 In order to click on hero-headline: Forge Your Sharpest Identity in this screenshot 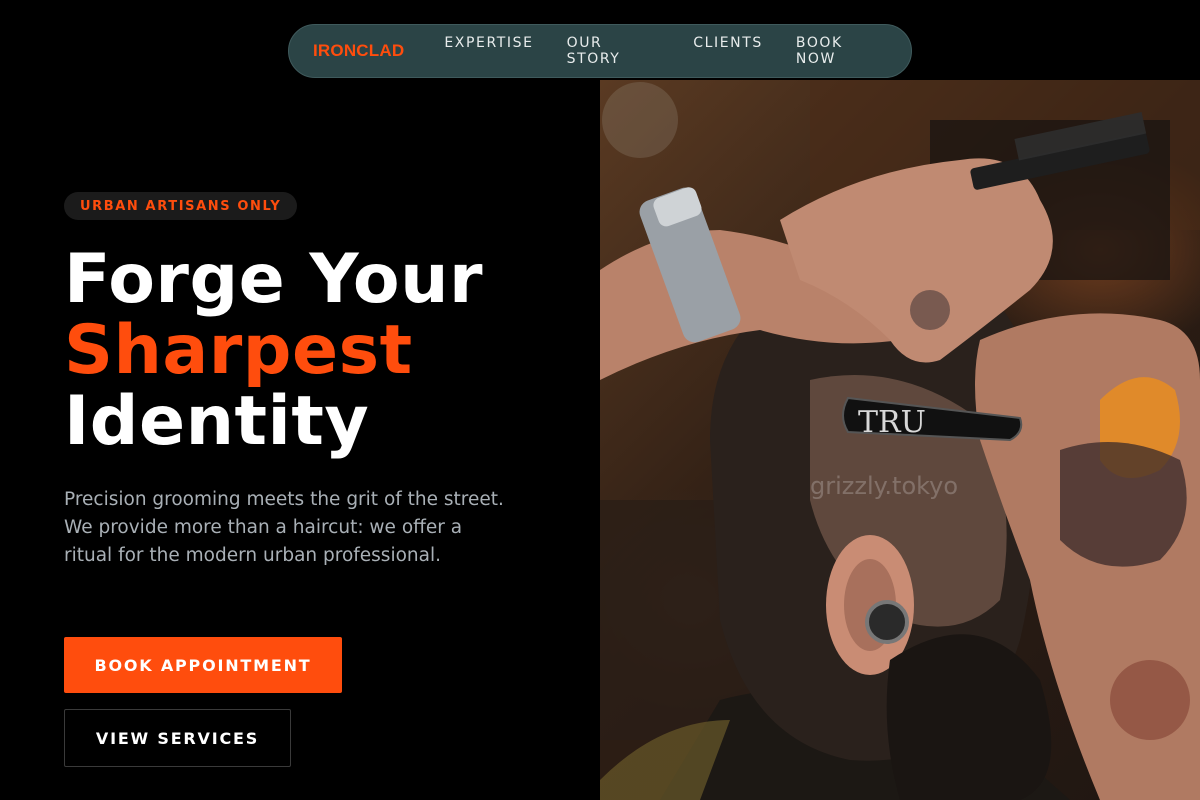, I will do `click(324, 350)`.